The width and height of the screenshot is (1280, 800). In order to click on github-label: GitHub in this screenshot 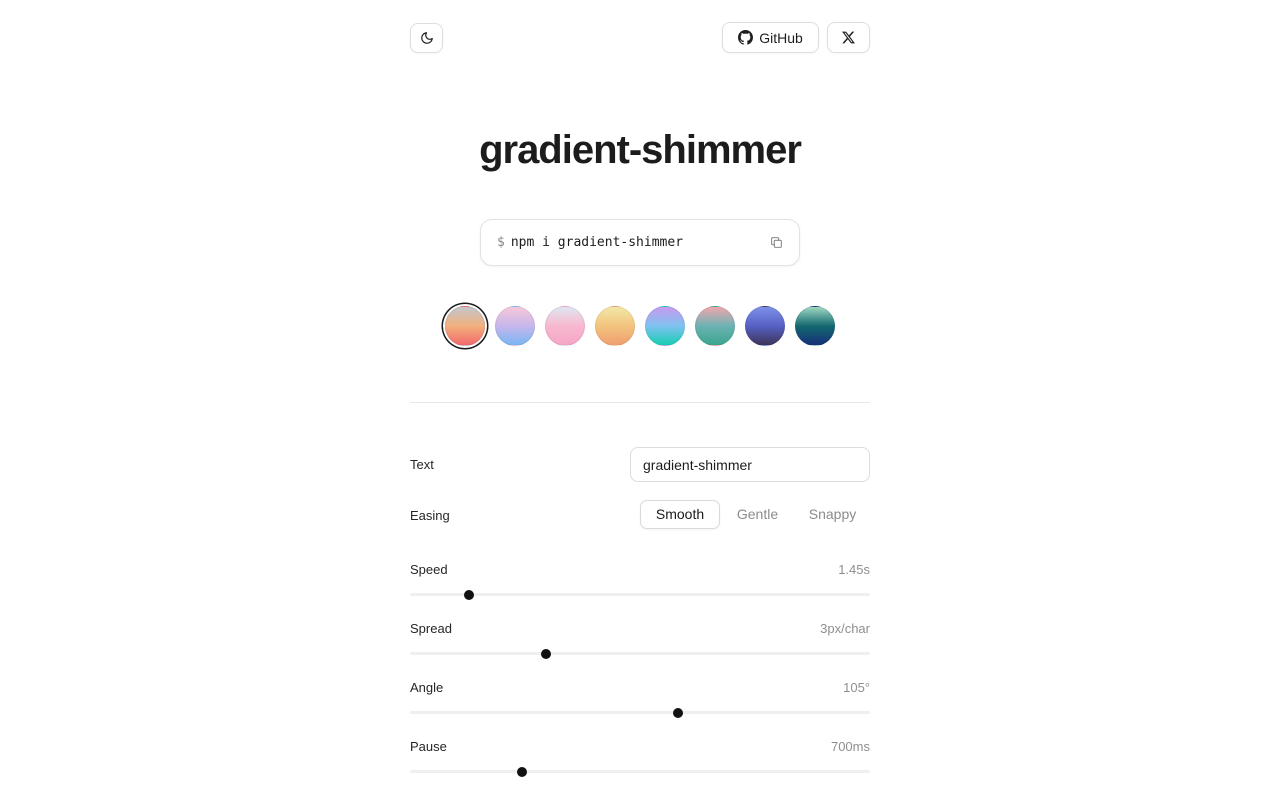, I will do `click(781, 37)`.